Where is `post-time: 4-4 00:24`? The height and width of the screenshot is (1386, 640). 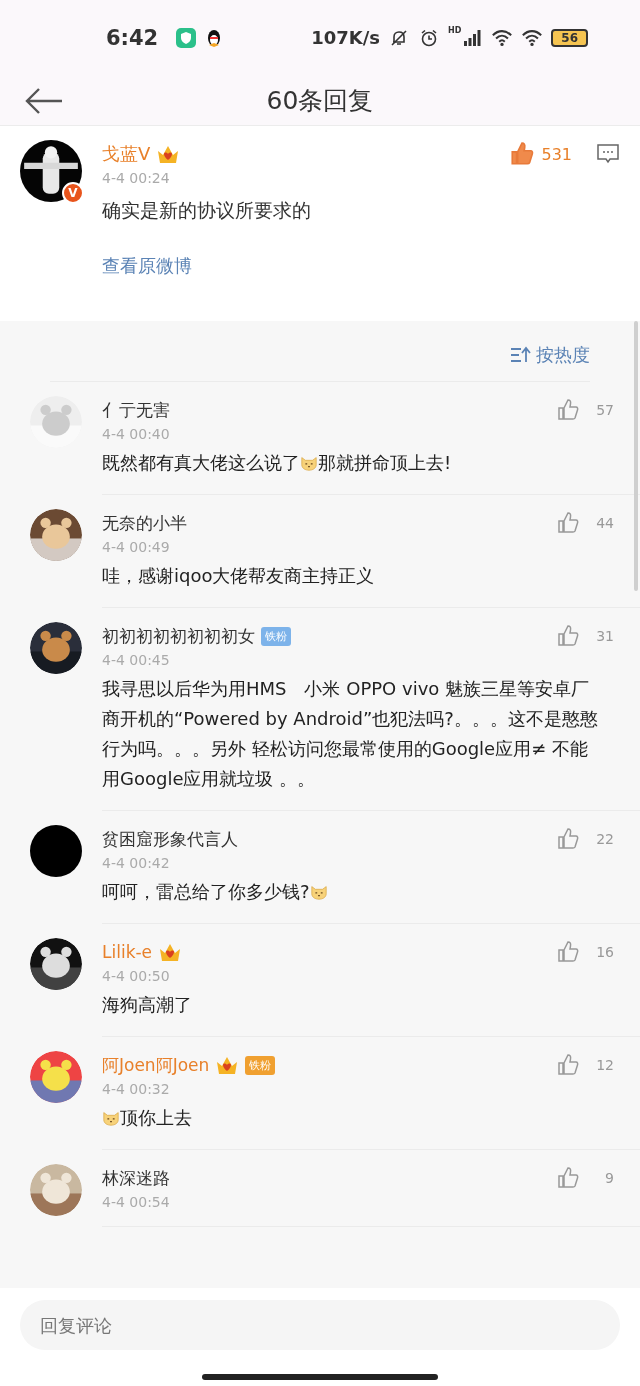 post-time: 4-4 00:24 is located at coordinates (136, 178).